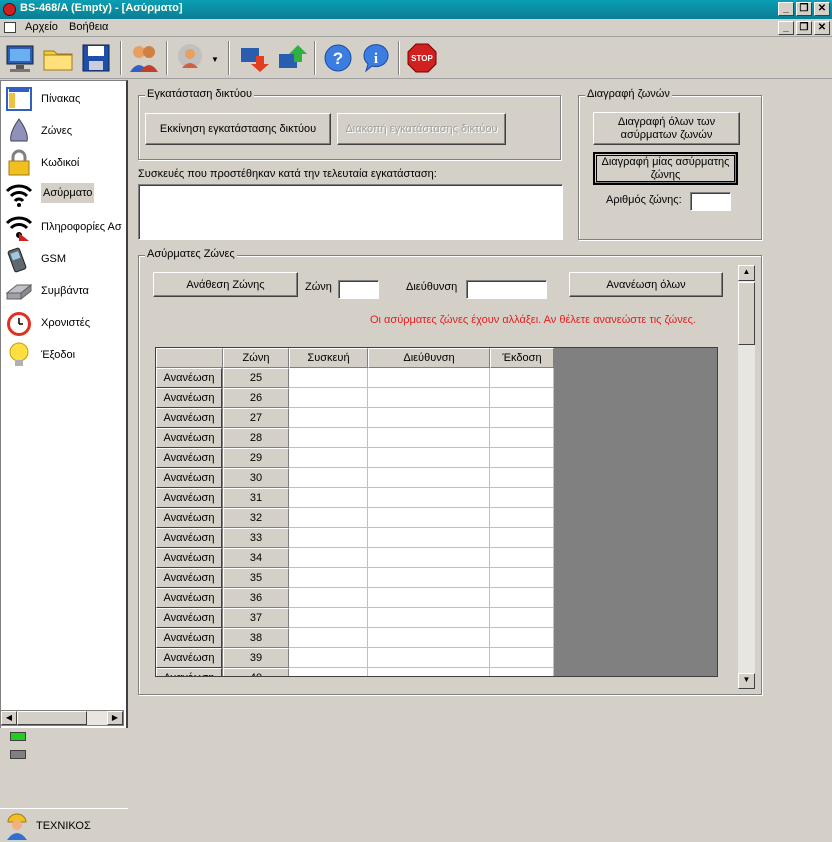 This screenshot has width=832, height=842. What do you see at coordinates (358, 289) in the screenshot?
I see `zone-input` at bounding box center [358, 289].